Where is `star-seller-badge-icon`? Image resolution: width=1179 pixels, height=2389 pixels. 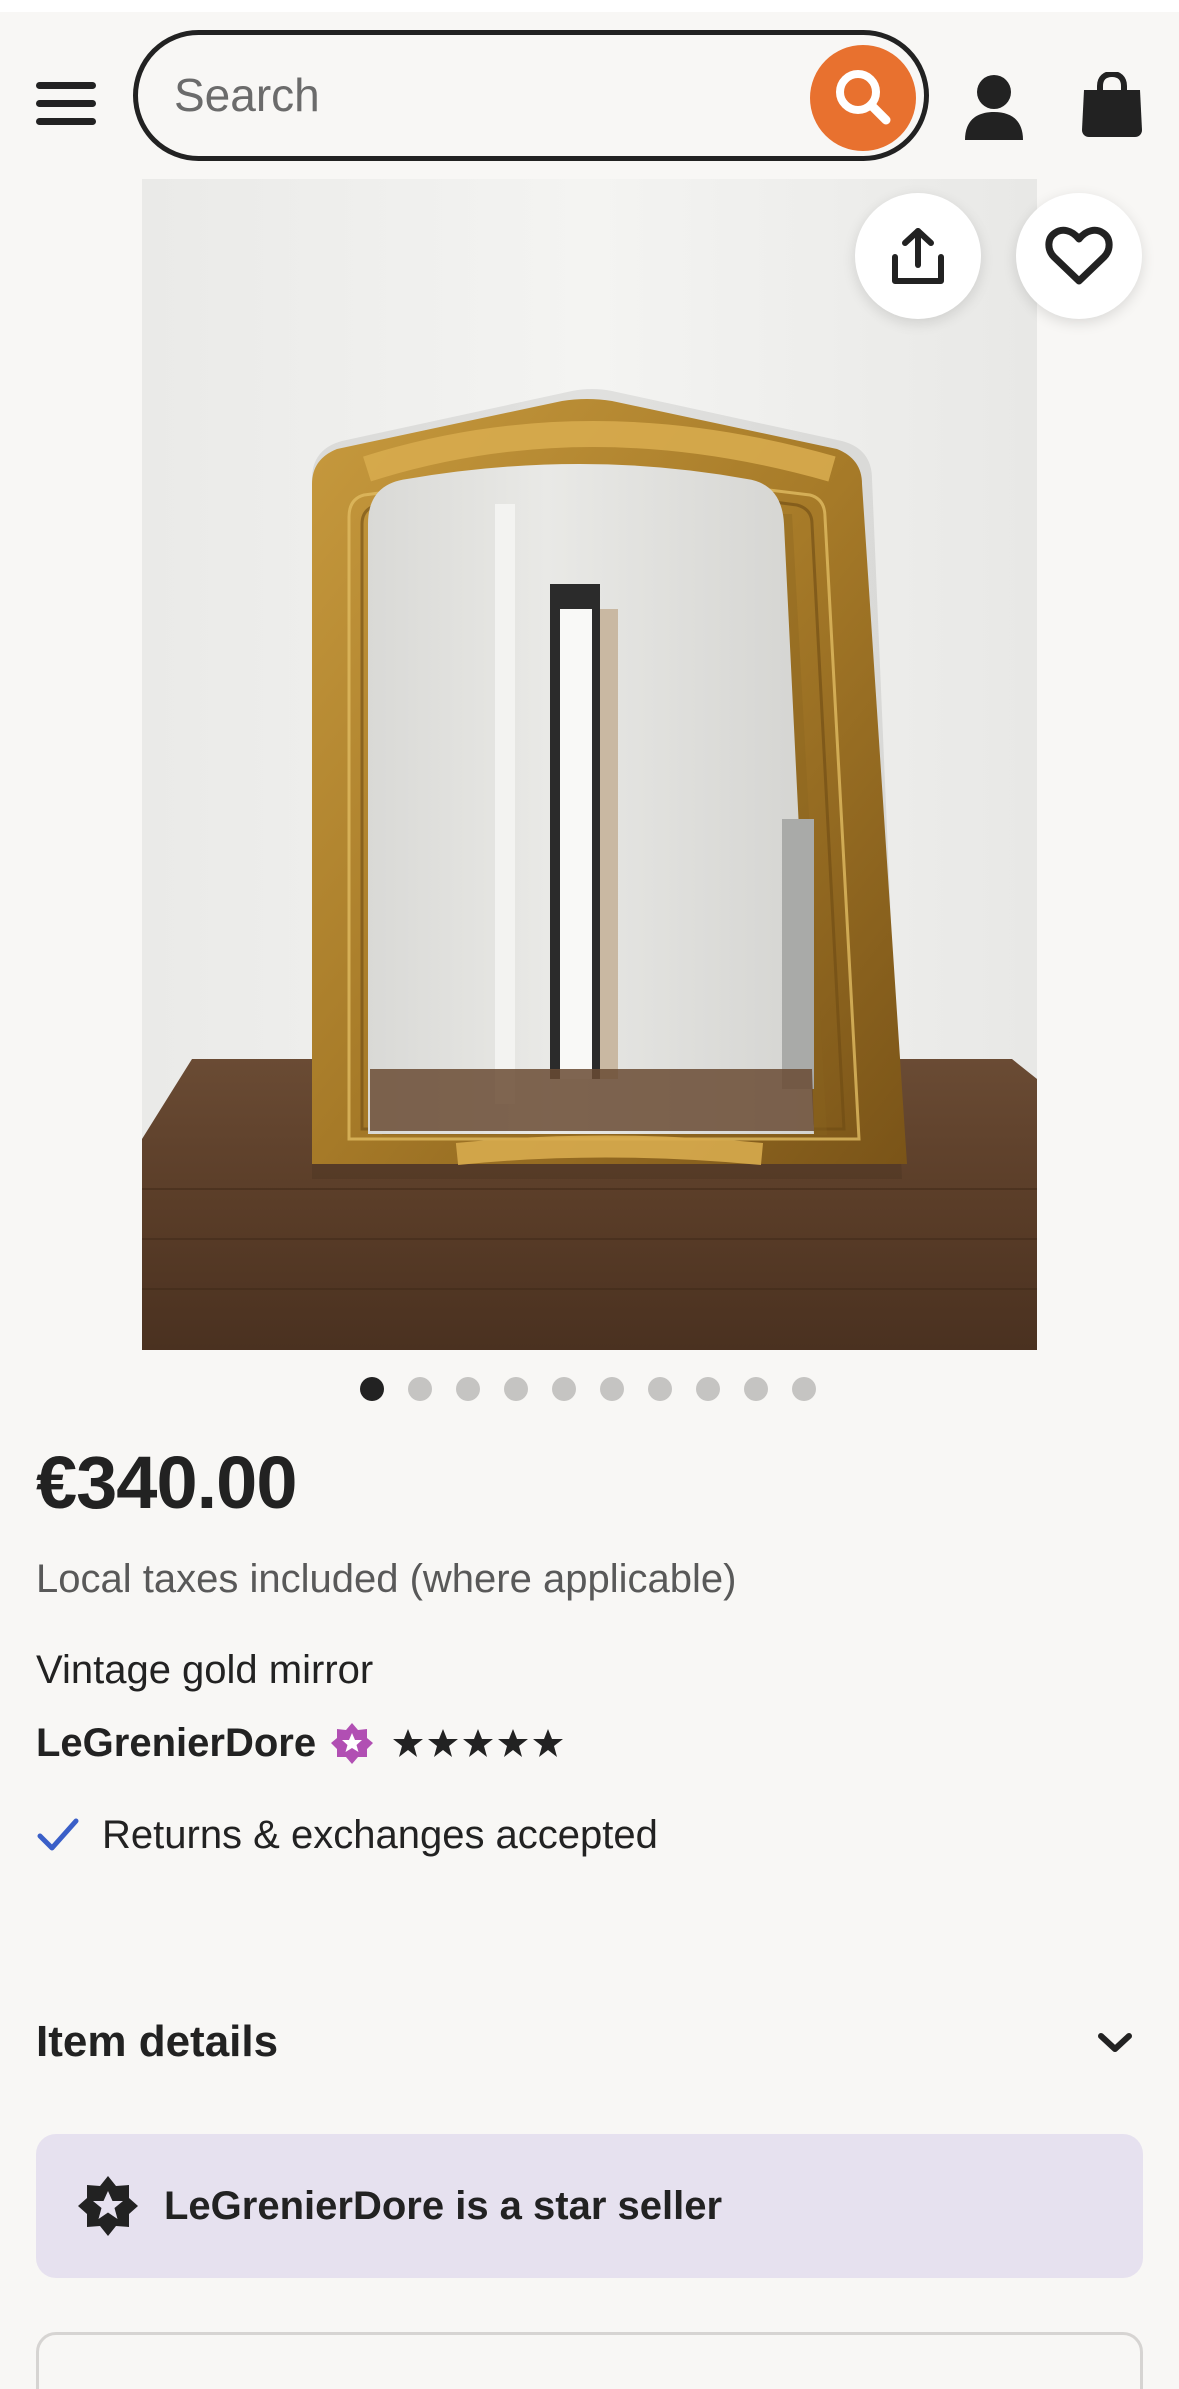
star-seller-badge-icon is located at coordinates (352, 1743).